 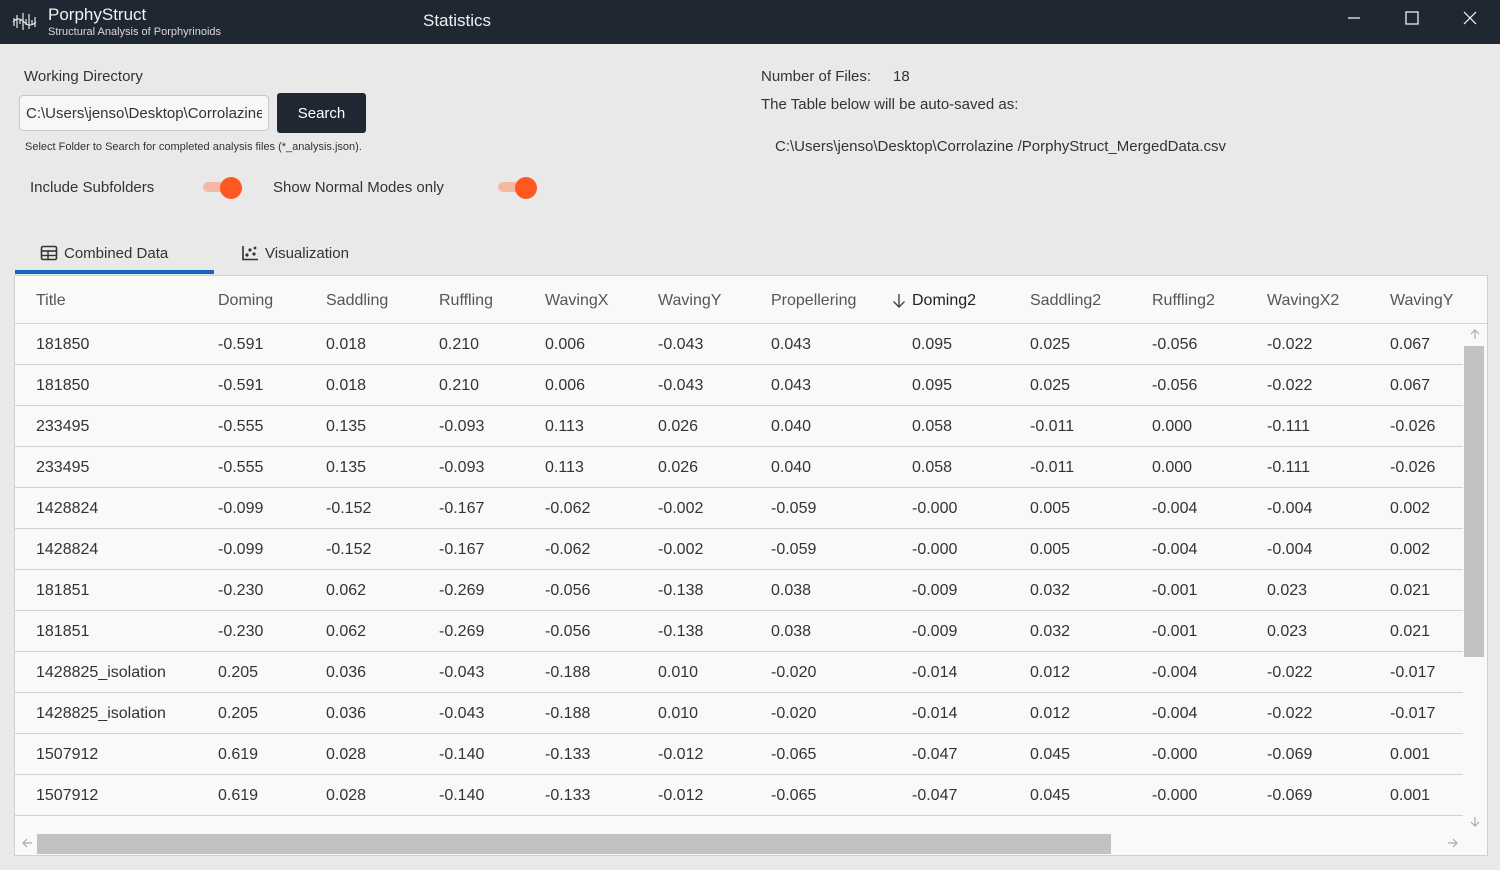 What do you see at coordinates (116, 253) in the screenshot?
I see `tab-label: Combined Data` at bounding box center [116, 253].